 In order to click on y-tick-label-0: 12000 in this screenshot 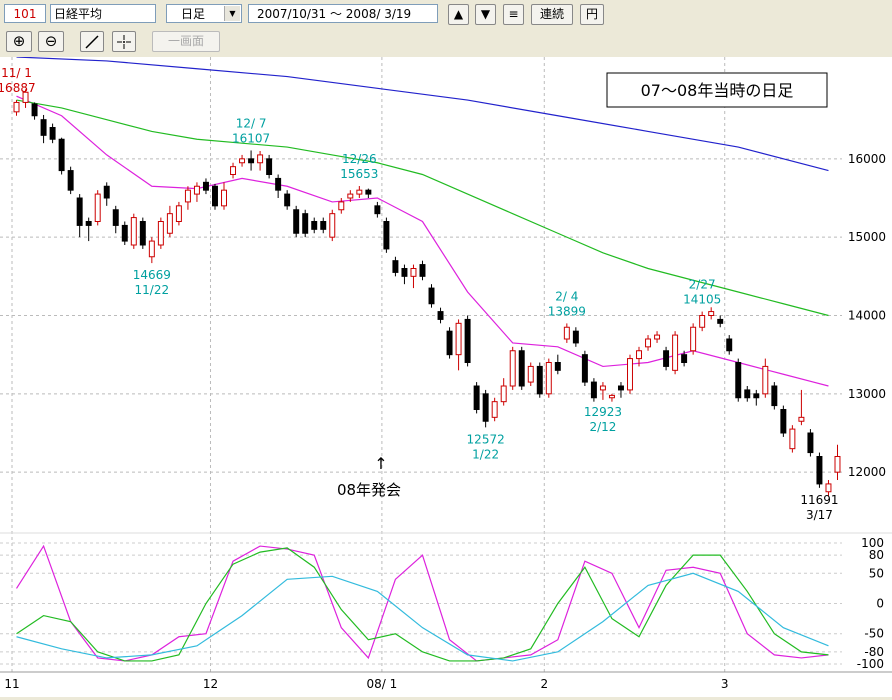, I will do `click(867, 472)`.